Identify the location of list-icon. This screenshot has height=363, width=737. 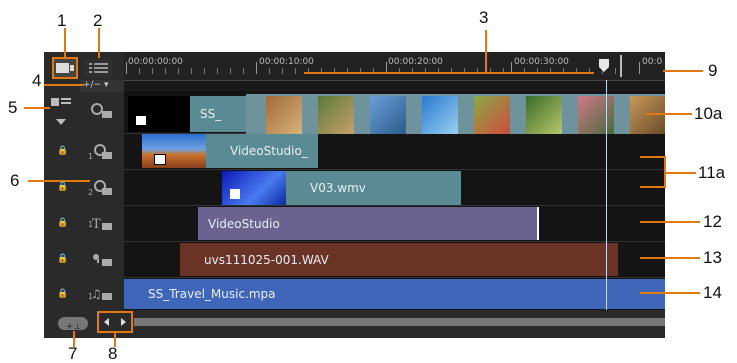
(98, 68).